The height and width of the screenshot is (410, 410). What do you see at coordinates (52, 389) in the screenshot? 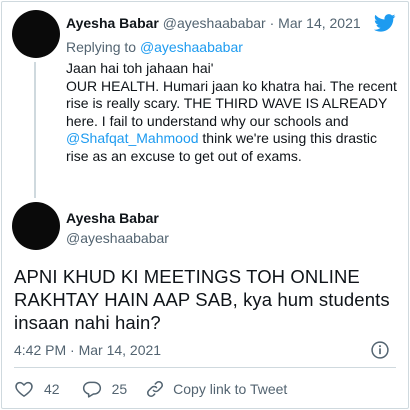
I see `like-count: 42` at bounding box center [52, 389].